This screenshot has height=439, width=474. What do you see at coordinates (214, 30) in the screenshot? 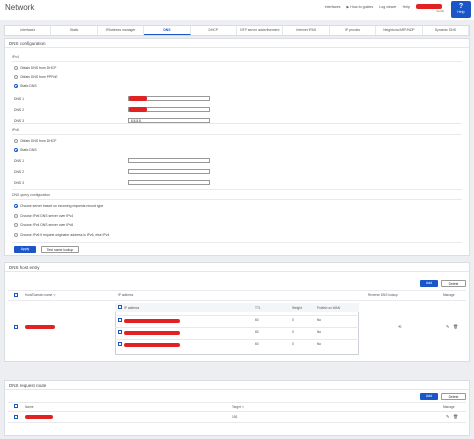
I see `tab-dhcp: DHCP` at bounding box center [214, 30].